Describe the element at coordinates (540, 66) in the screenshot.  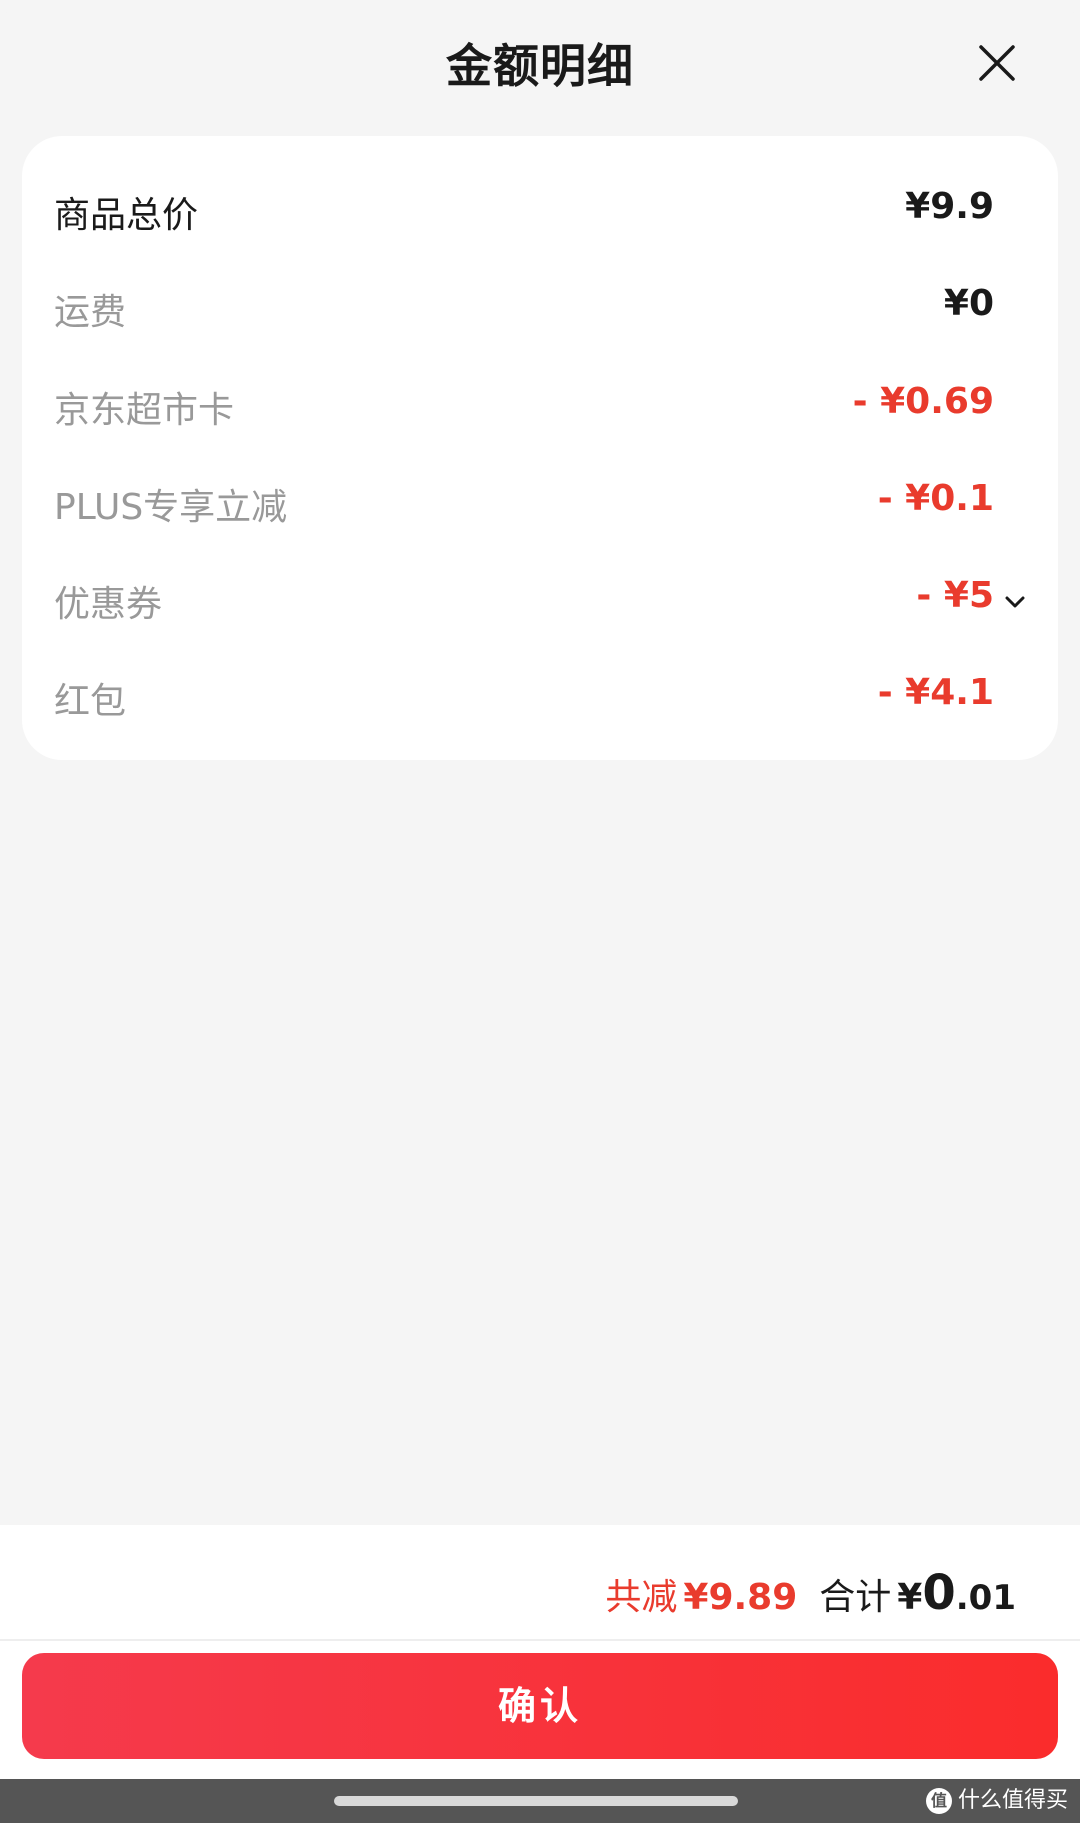
I see `sheet-title: 金额明细` at that location.